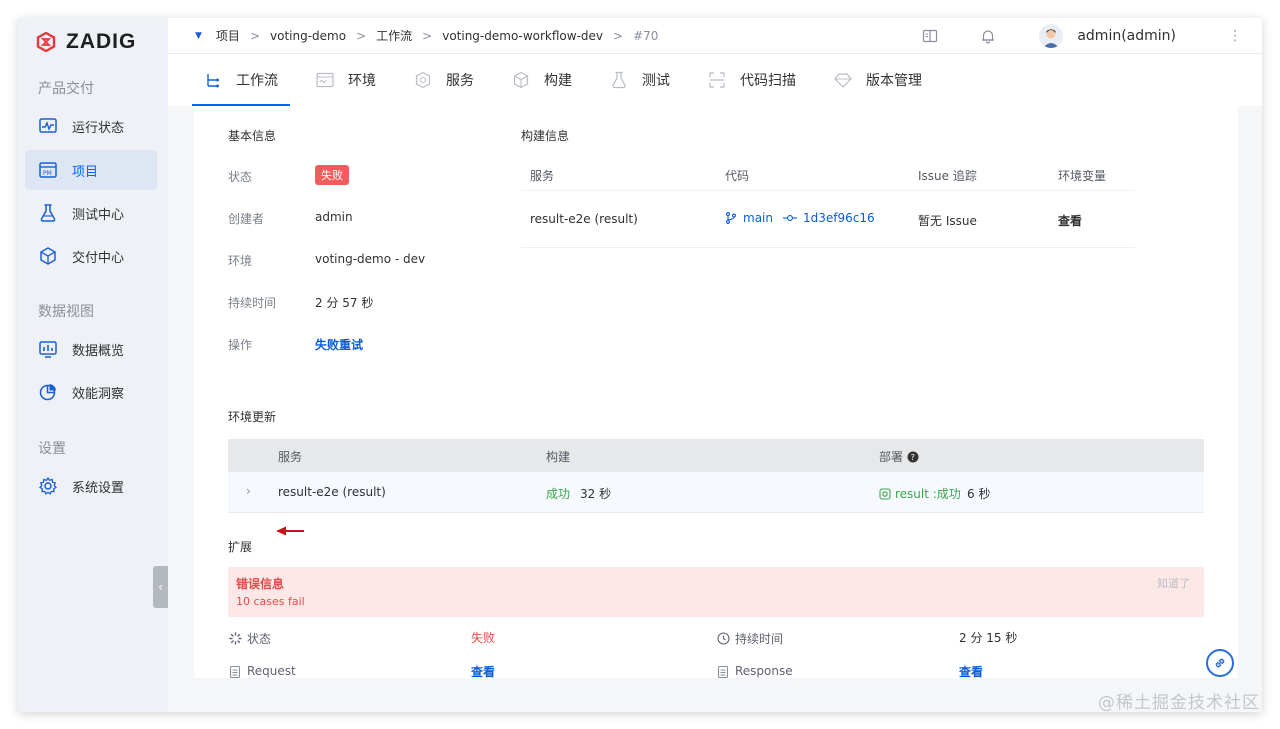 The height and width of the screenshot is (729, 1280). Describe the element at coordinates (85, 172) in the screenshot. I see `sidebar-item-label: 项目` at that location.